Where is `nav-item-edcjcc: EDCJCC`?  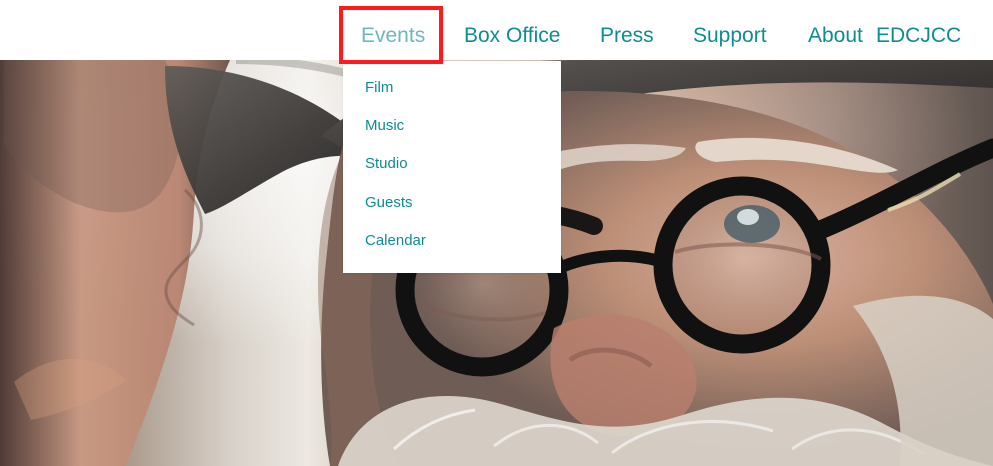 nav-item-edcjcc: EDCJCC is located at coordinates (918, 36).